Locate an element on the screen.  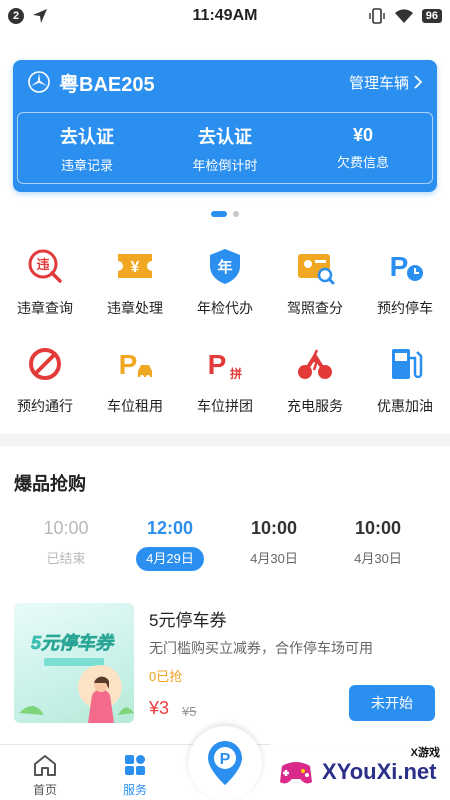
violation-ticket-icon: ¥ is located at coordinates (135, 266).